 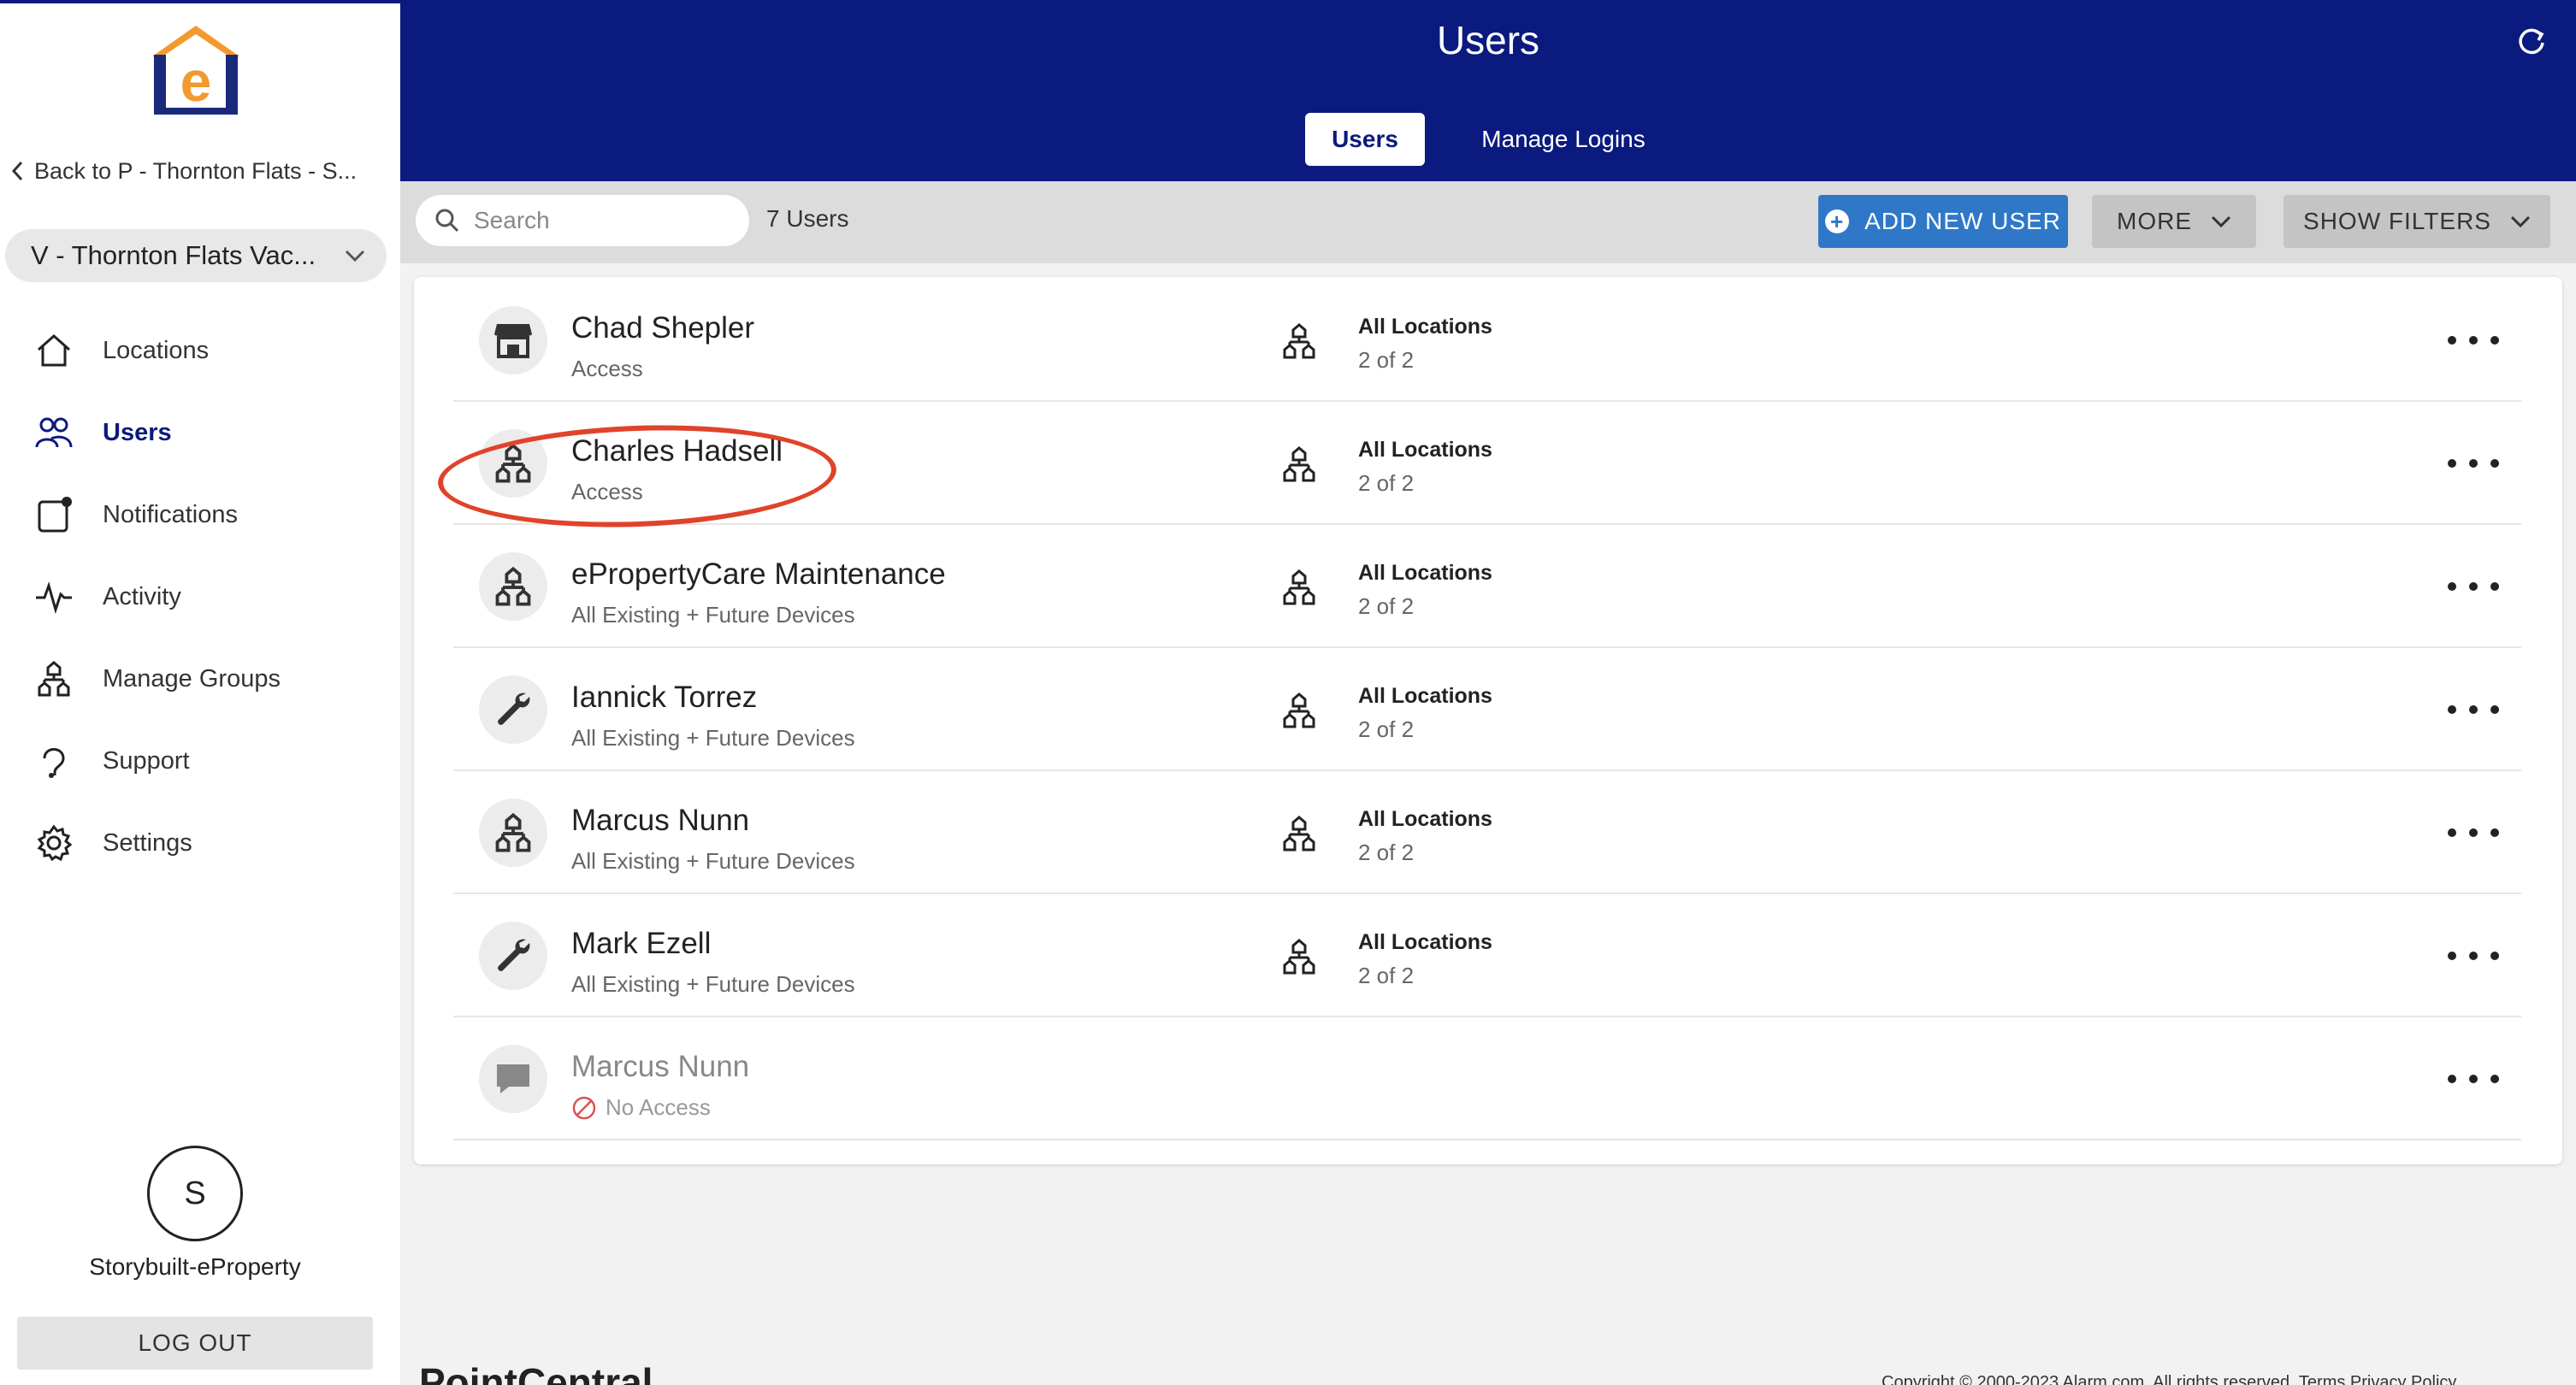 What do you see at coordinates (195, 1193) in the screenshot?
I see `avatar: S` at bounding box center [195, 1193].